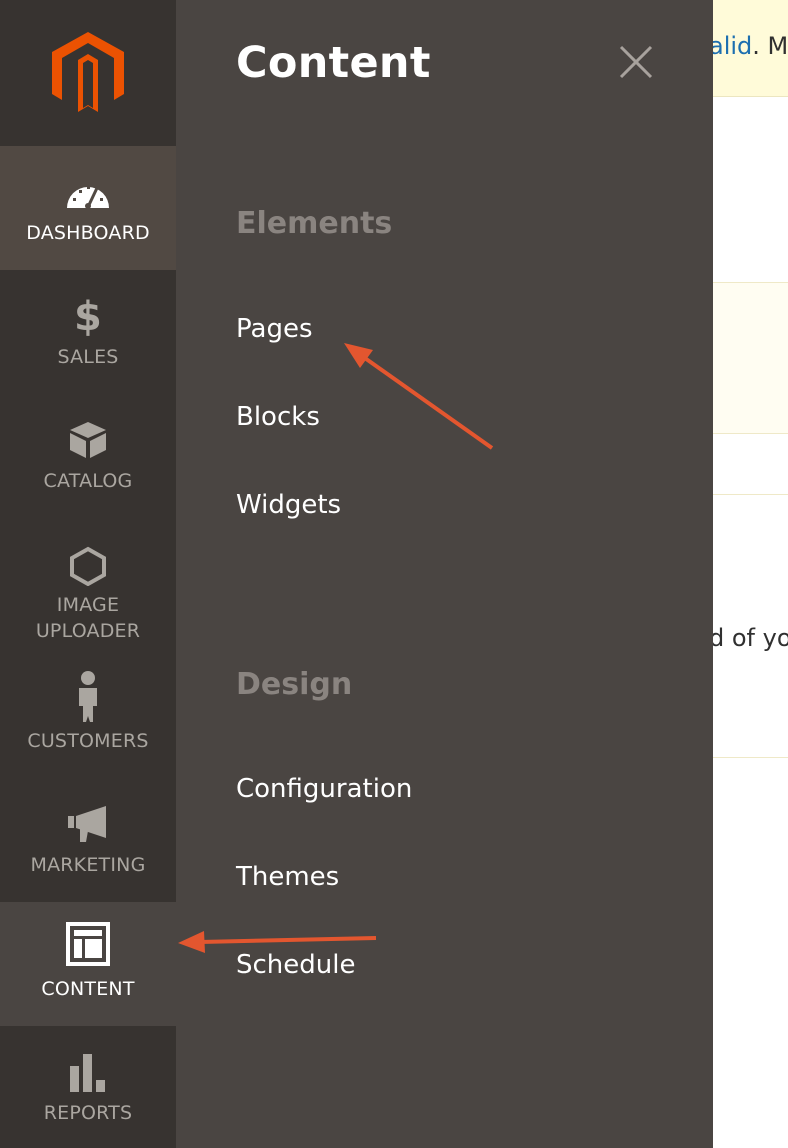 The image size is (788, 1148). I want to click on dashboard-gauge-icon, so click(88, 194).